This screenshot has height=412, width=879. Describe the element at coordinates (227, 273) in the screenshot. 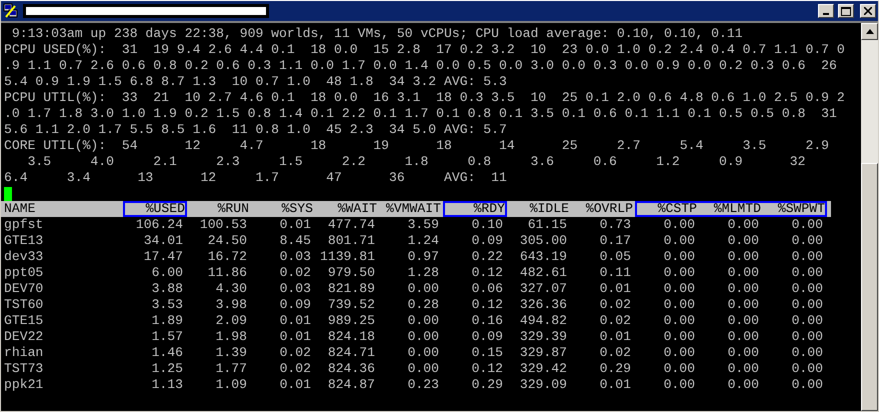

I see `table-cell-text: 11.86` at that location.